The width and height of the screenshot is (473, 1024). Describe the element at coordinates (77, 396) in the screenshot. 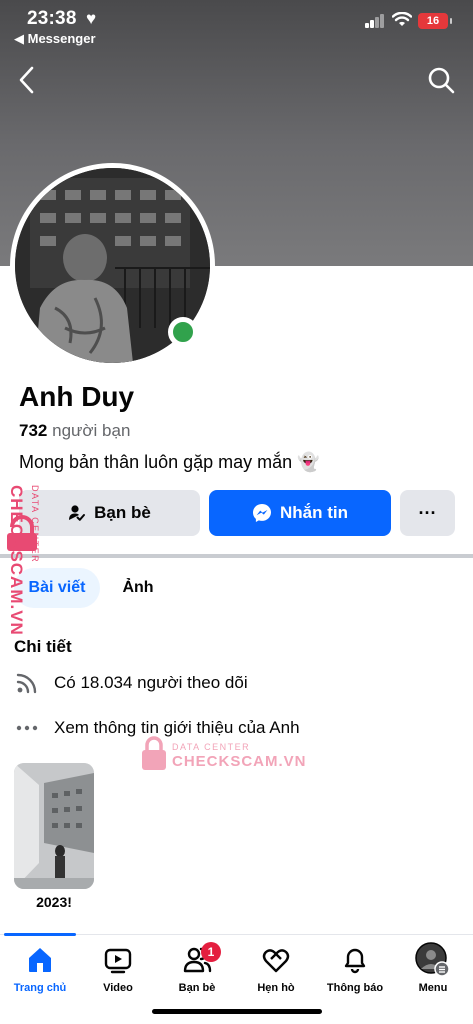

I see `profile-name: Anh Duy` at that location.